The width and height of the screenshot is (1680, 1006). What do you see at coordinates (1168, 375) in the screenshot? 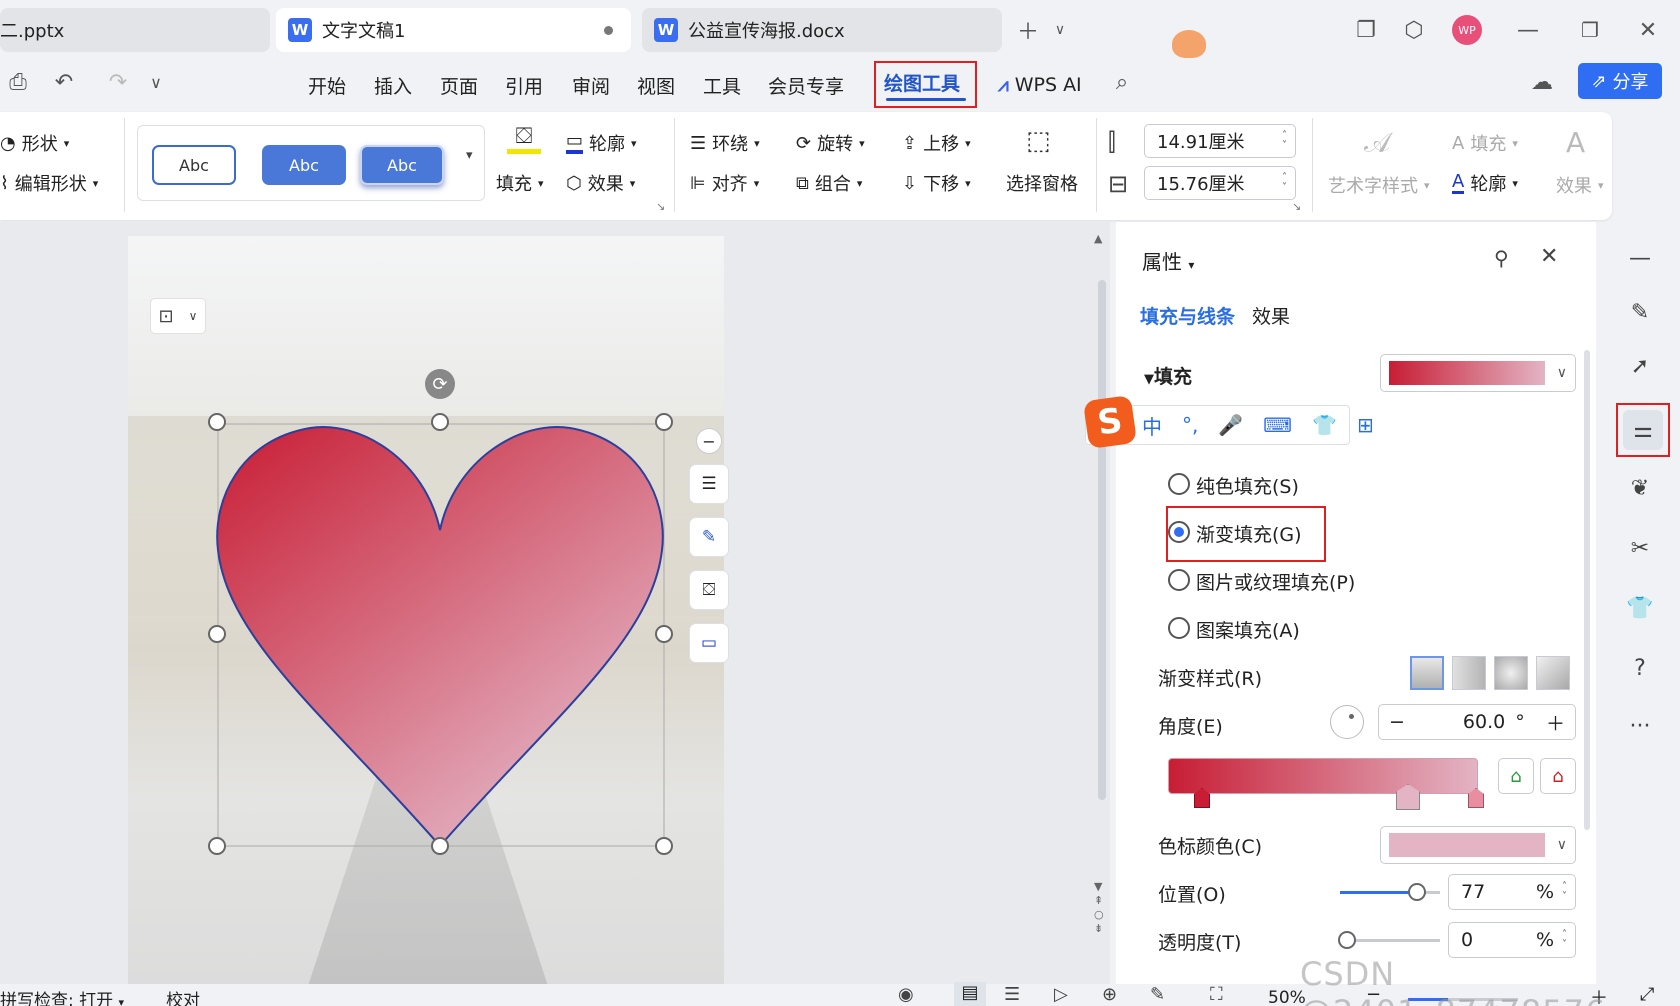
I see `fill-section-header: ▼填充` at bounding box center [1168, 375].